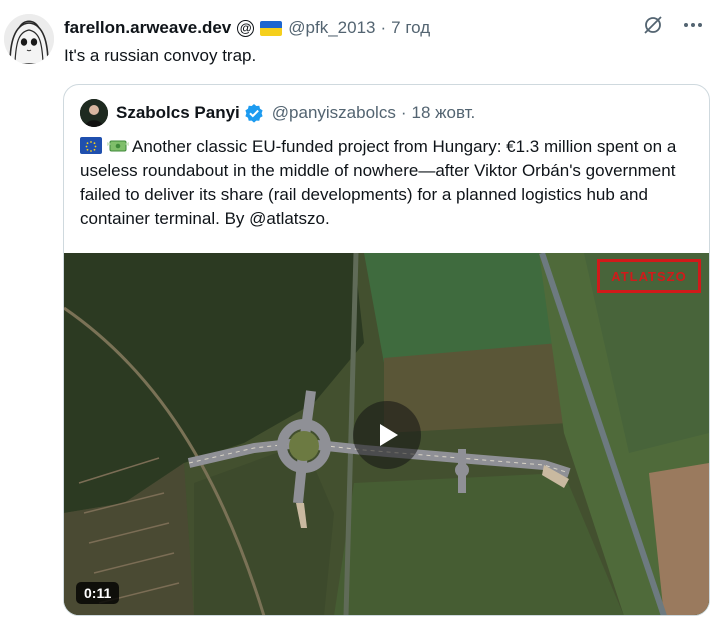 This screenshot has width=716, height=620. Describe the element at coordinates (444, 113) in the screenshot. I see `quote-time: 18 жовт.` at that location.